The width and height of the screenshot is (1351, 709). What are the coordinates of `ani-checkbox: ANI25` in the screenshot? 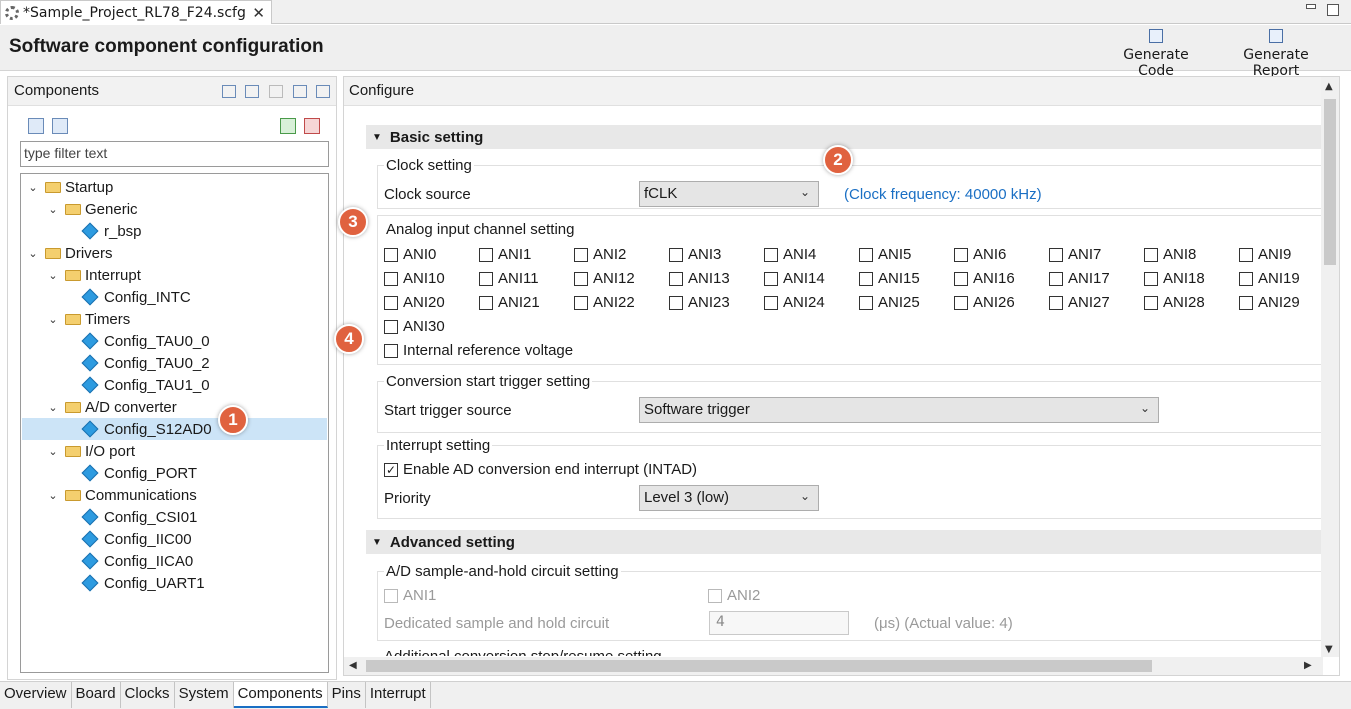 It's located at (889, 302).